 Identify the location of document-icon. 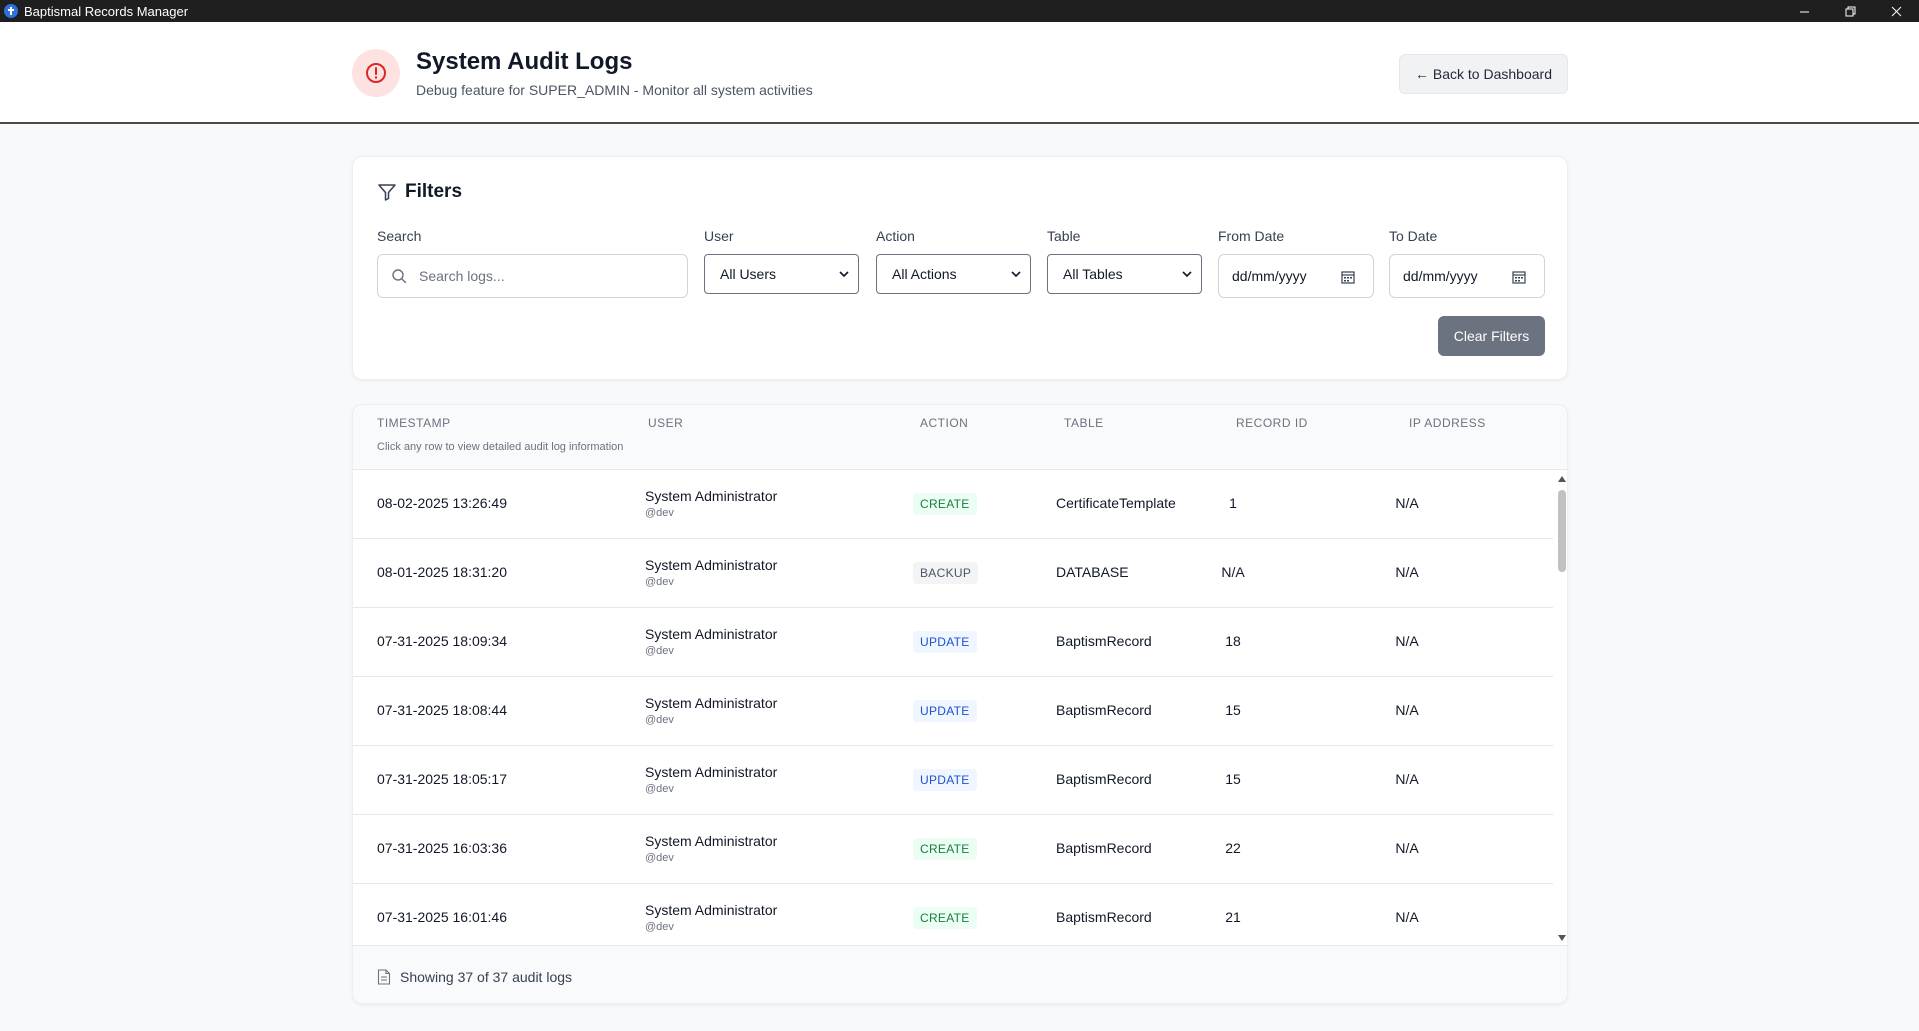
(384, 977).